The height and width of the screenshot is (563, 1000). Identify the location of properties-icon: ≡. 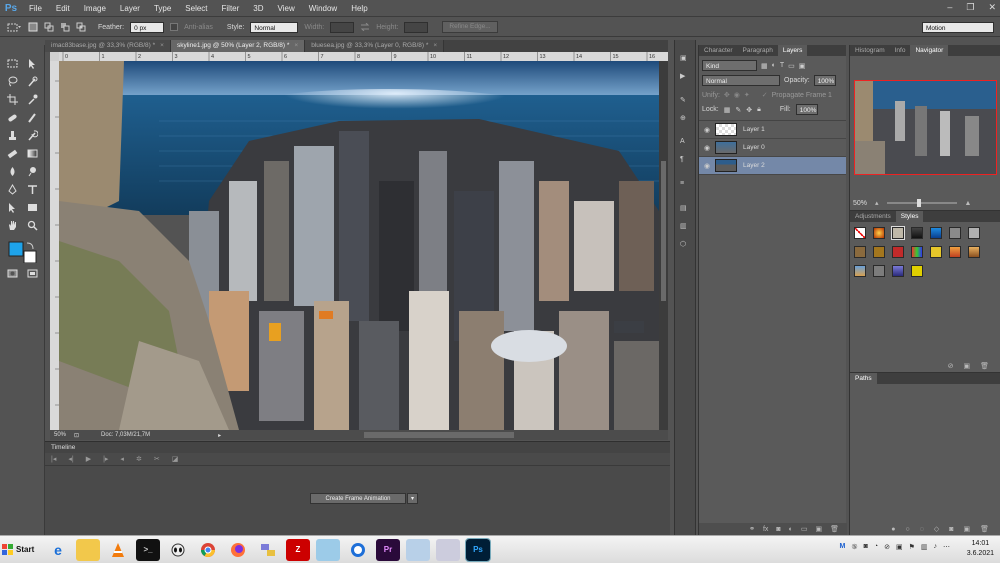
(682, 183).